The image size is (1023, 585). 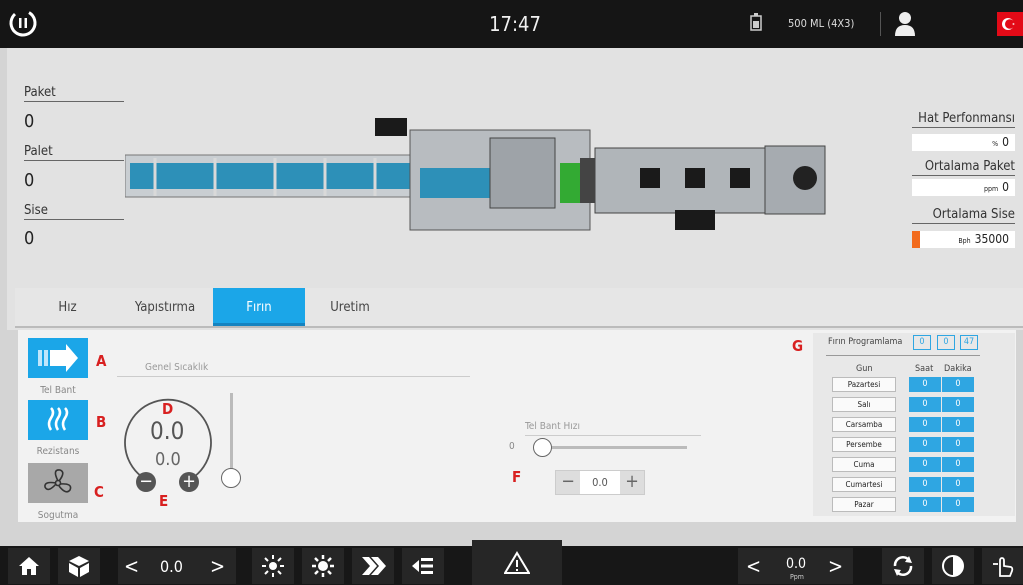 I want to click on program-hour-box: 0, so click(x=922, y=342).